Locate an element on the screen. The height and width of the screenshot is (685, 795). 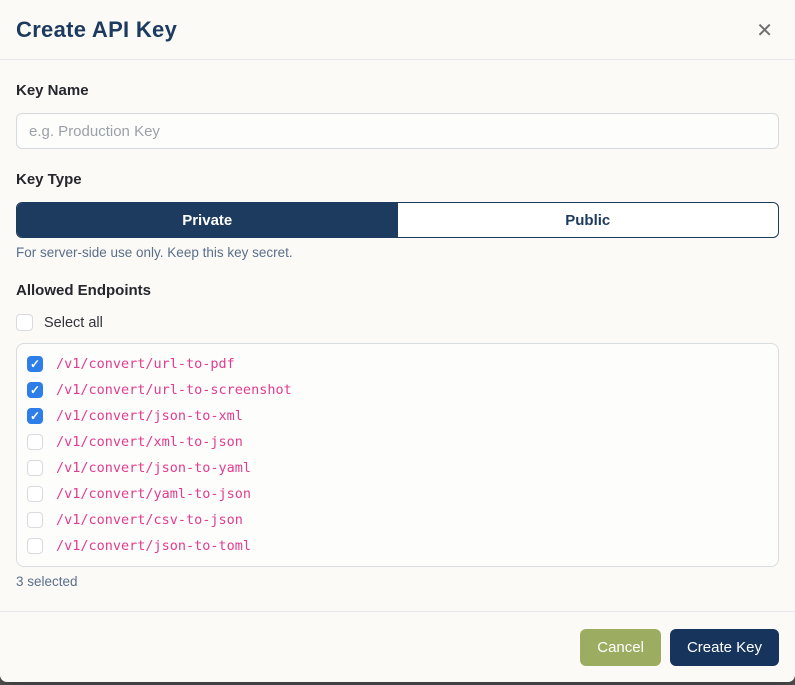
endpoint-row: /v1/convert/xml-to-json is located at coordinates (397, 442).